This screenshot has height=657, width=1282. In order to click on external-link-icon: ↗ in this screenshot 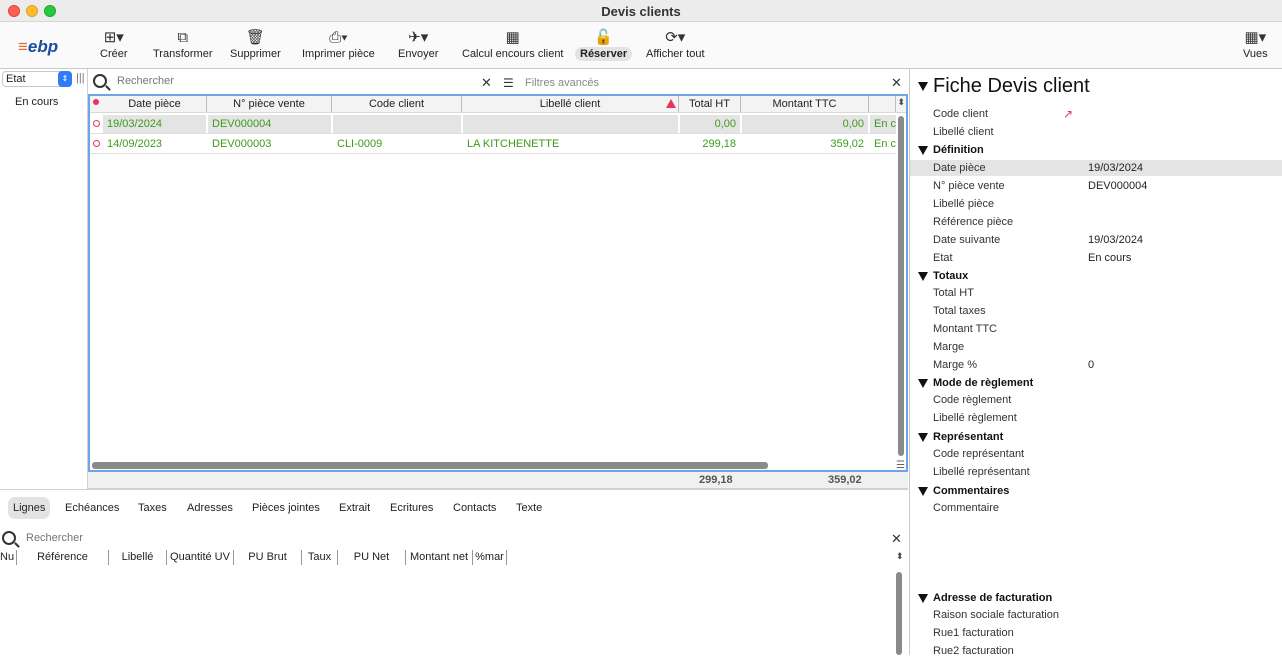, I will do `click(1068, 114)`.